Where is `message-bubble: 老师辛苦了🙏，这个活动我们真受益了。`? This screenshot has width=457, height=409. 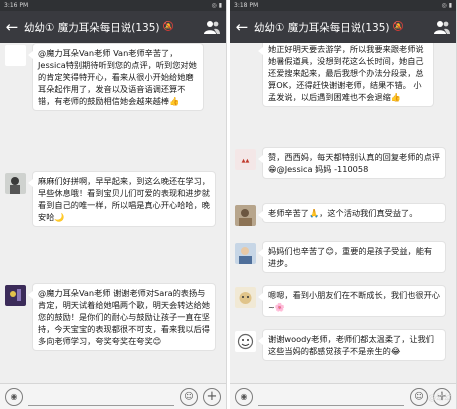
message-bubble: 老师辛苦了🙏，这个活动我们真受益了。 is located at coordinates (352, 213).